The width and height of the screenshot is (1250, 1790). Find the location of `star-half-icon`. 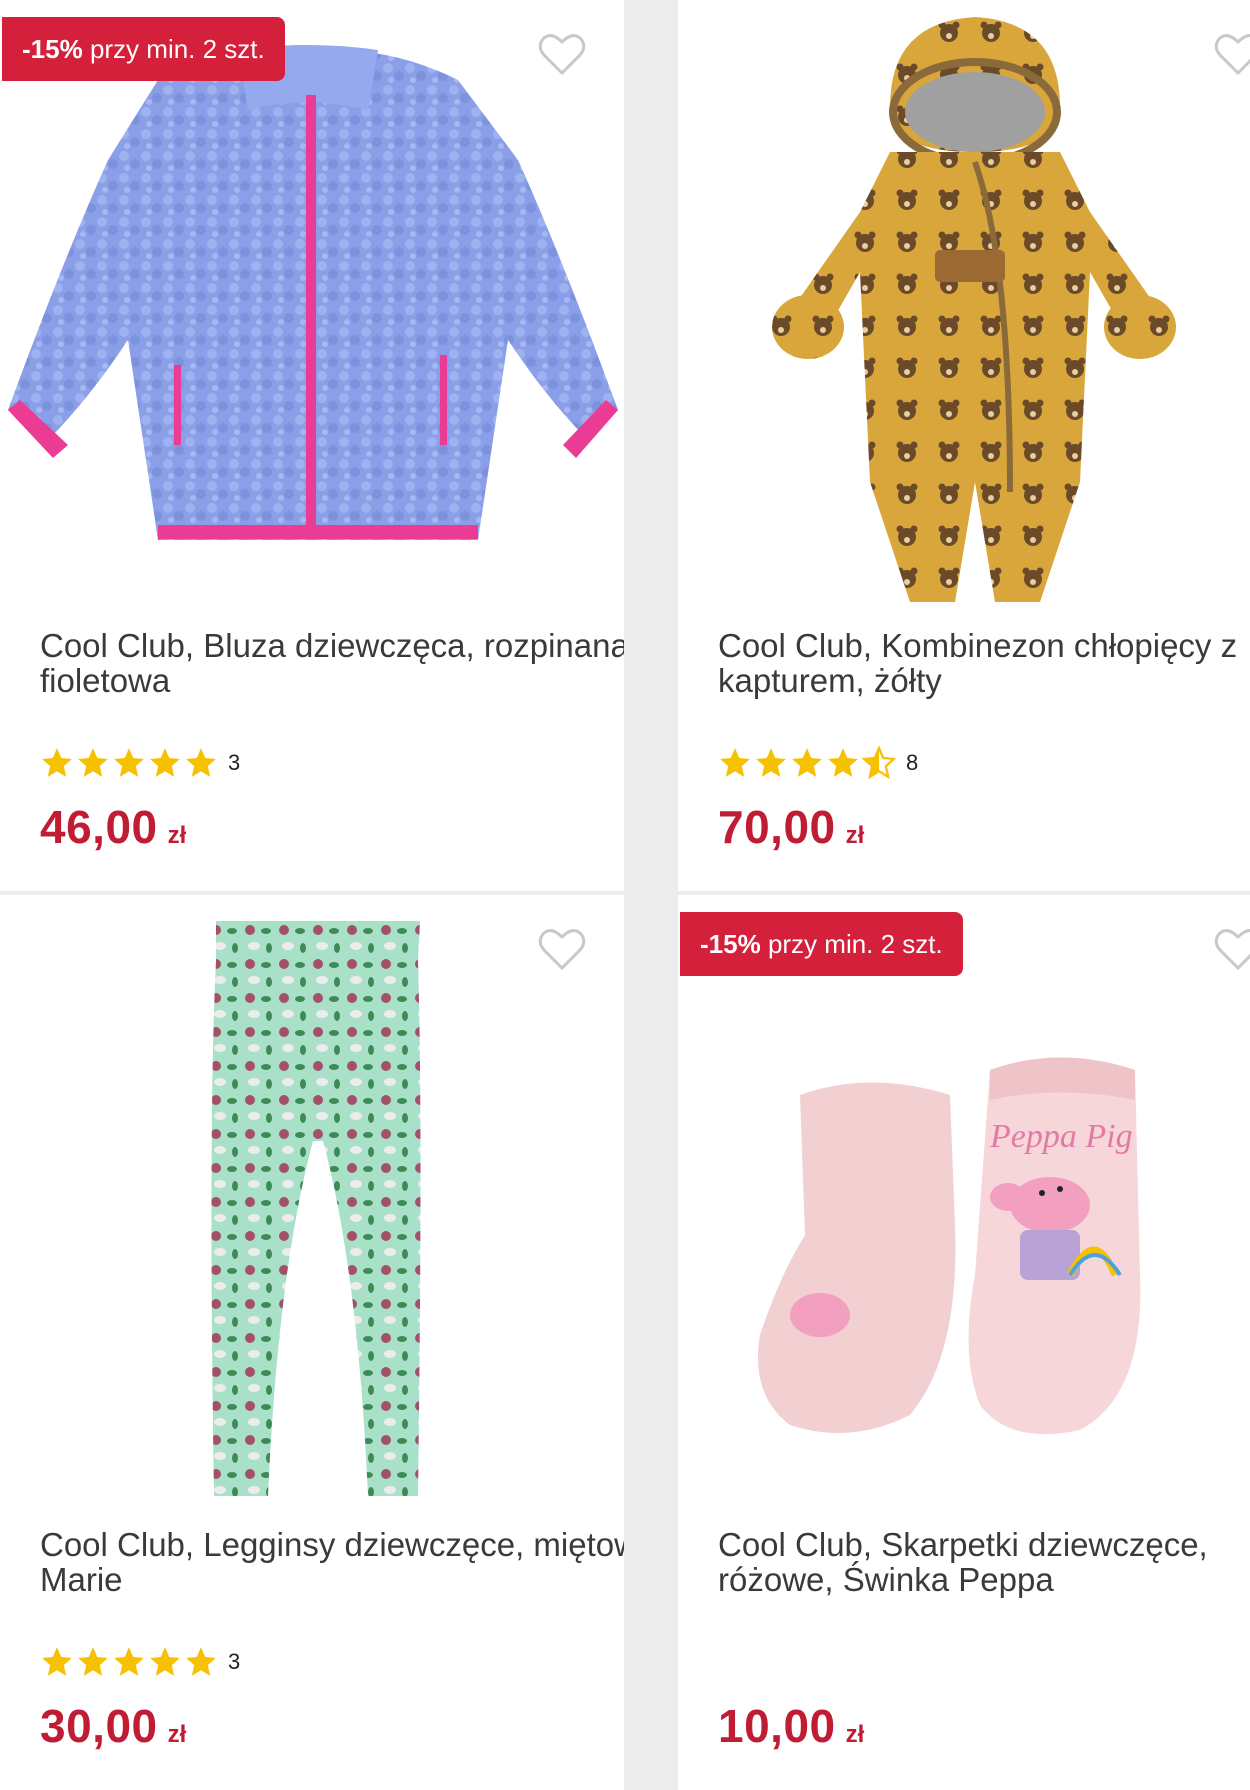

star-half-icon is located at coordinates (879, 763).